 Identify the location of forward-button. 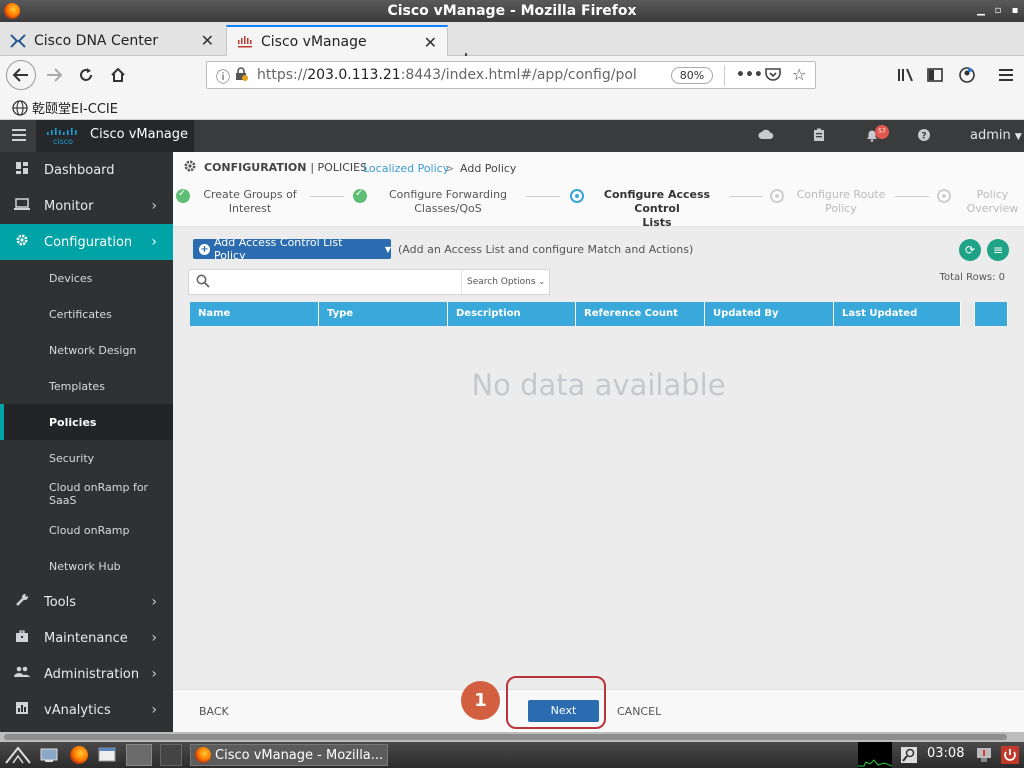
(54, 75).